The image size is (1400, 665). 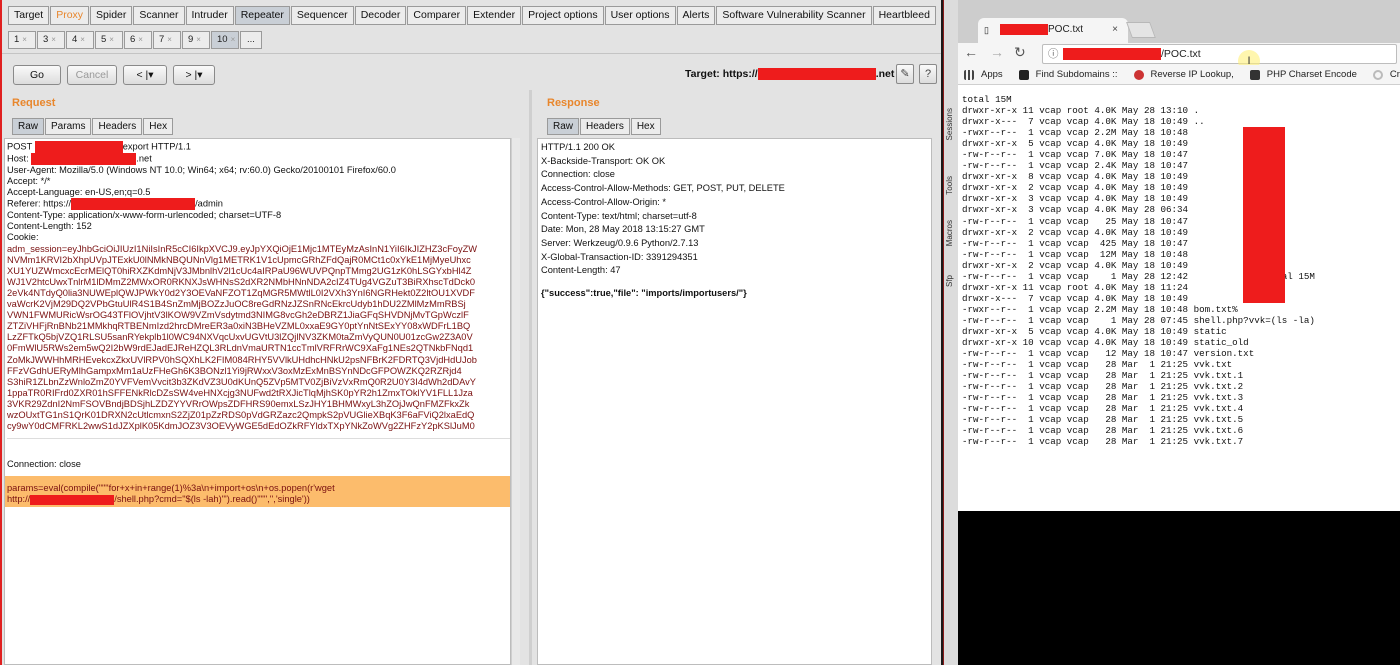 I want to click on request-method: POST, so click(x=21, y=146).